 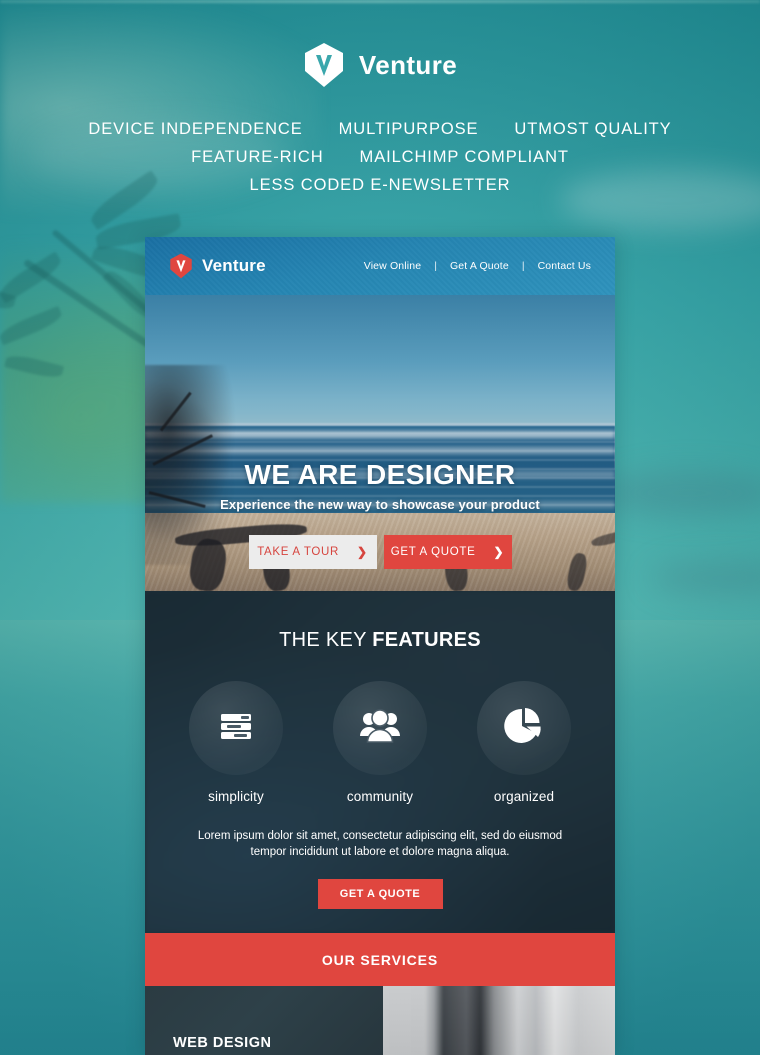 What do you see at coordinates (408, 65) in the screenshot?
I see `promo-brand-text: Venture` at bounding box center [408, 65].